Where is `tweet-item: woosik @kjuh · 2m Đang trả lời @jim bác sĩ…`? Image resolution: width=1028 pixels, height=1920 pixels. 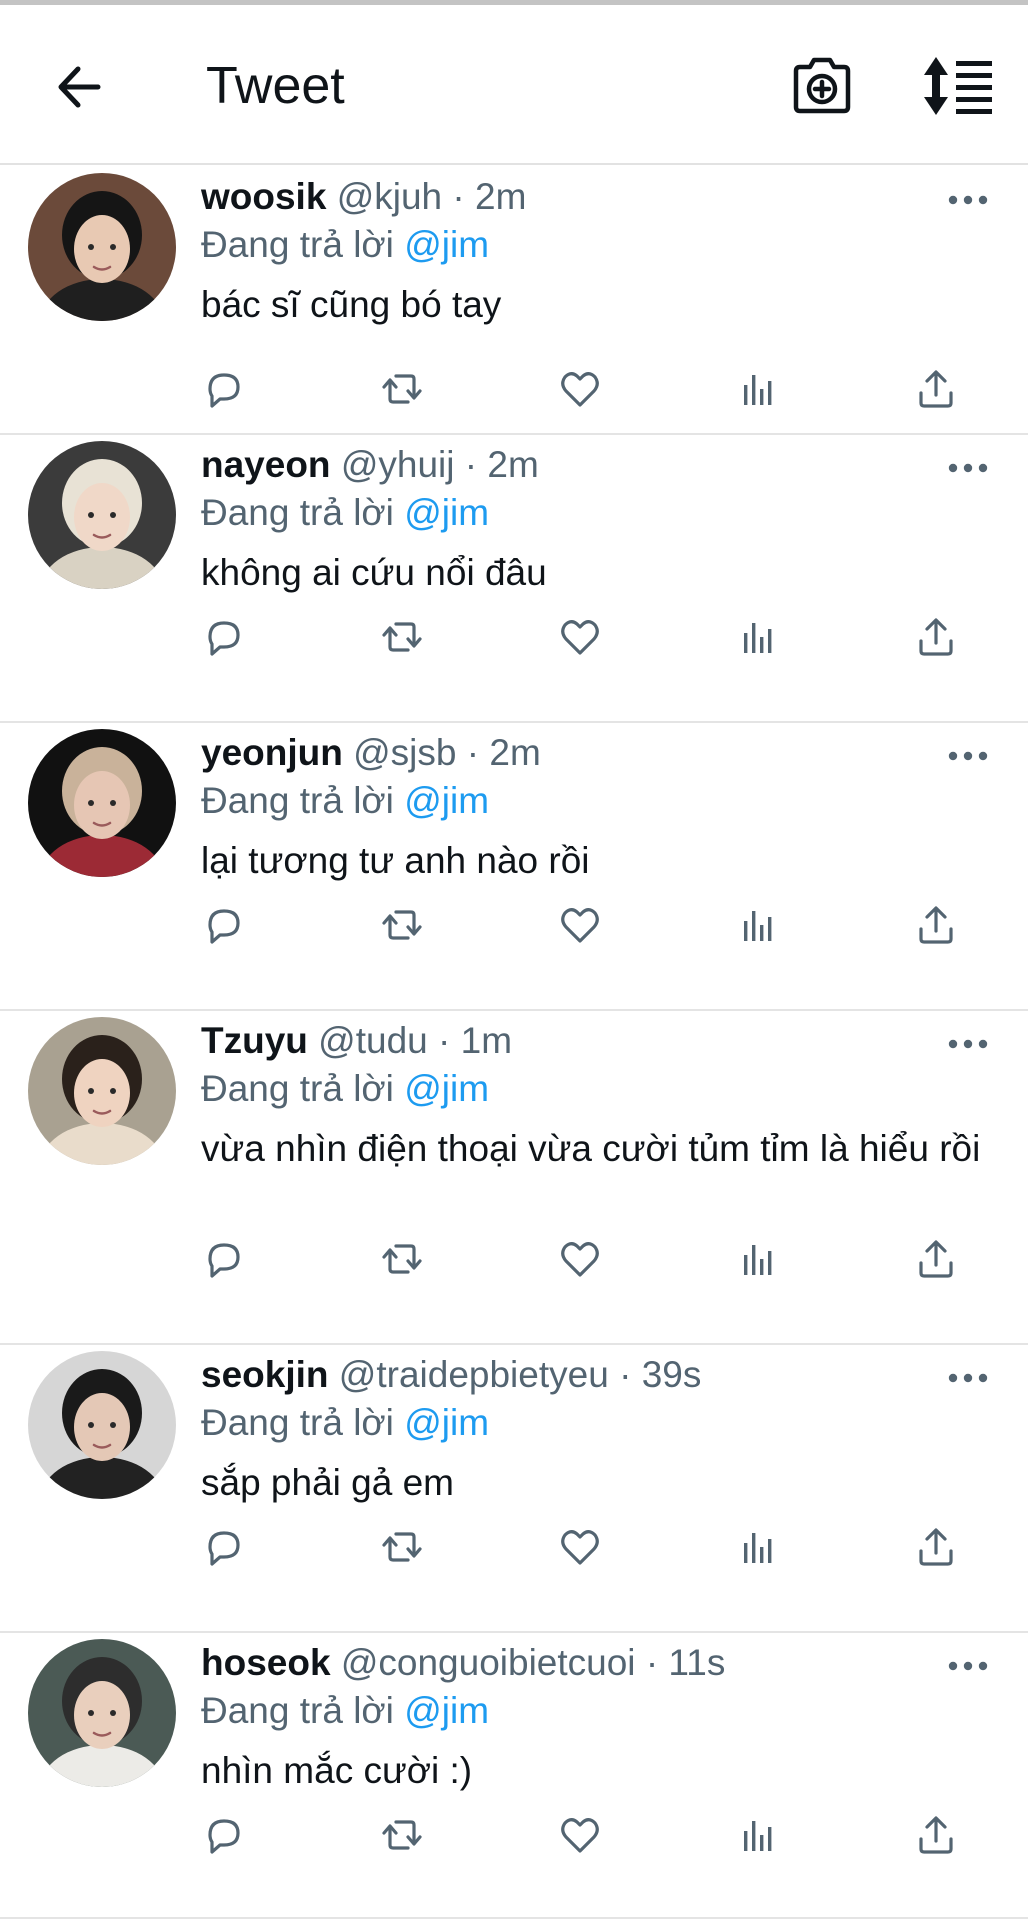 tweet-item: woosik @kjuh · 2m Đang trả lời @jim bác sĩ… is located at coordinates (514, 301).